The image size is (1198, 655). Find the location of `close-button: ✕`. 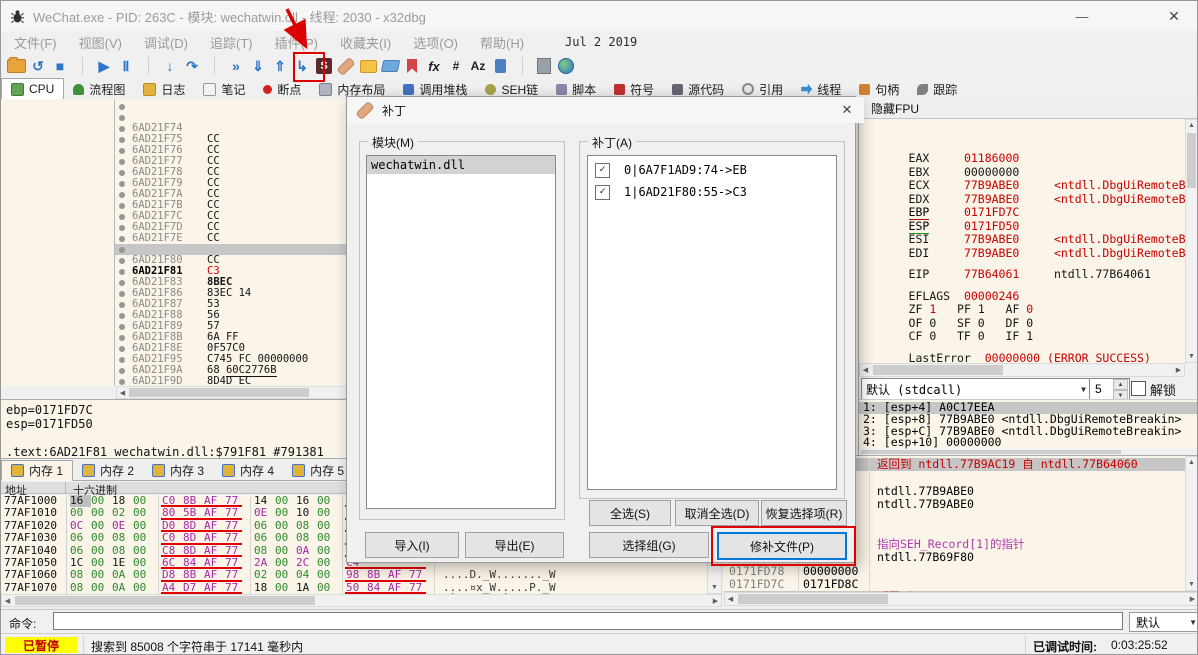

close-button: ✕ is located at coordinates (1174, 16).